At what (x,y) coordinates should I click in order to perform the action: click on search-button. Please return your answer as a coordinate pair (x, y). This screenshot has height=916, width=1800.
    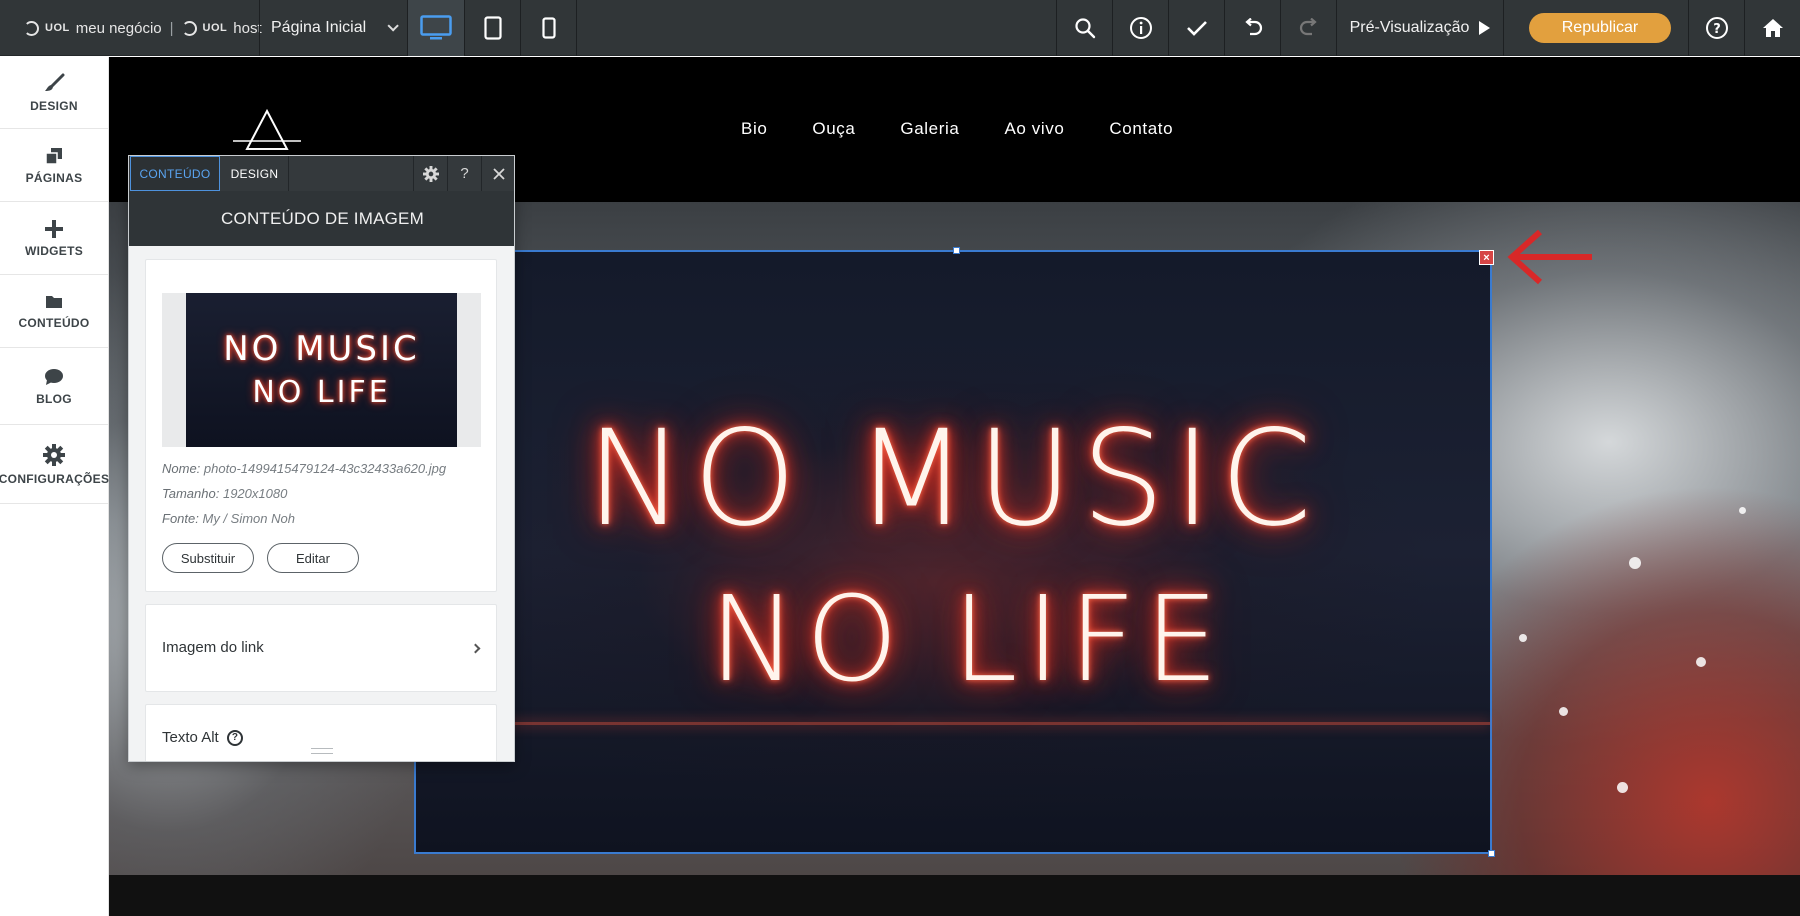
    Looking at the image, I should click on (1085, 28).